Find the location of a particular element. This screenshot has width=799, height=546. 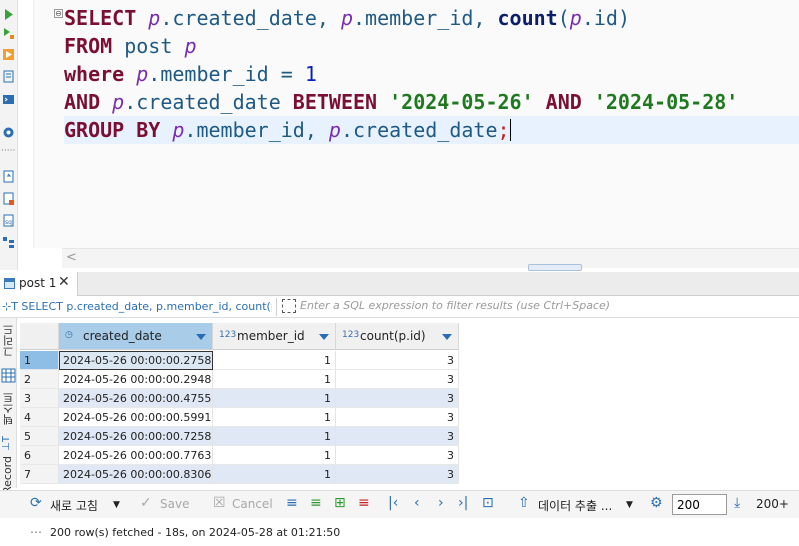

grid-view-tab: 그리드 is located at coordinates (9, 340).